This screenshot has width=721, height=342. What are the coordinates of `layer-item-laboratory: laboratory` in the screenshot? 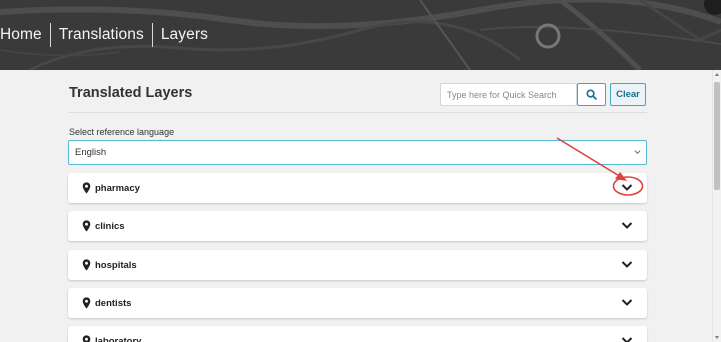 It's located at (357, 334).